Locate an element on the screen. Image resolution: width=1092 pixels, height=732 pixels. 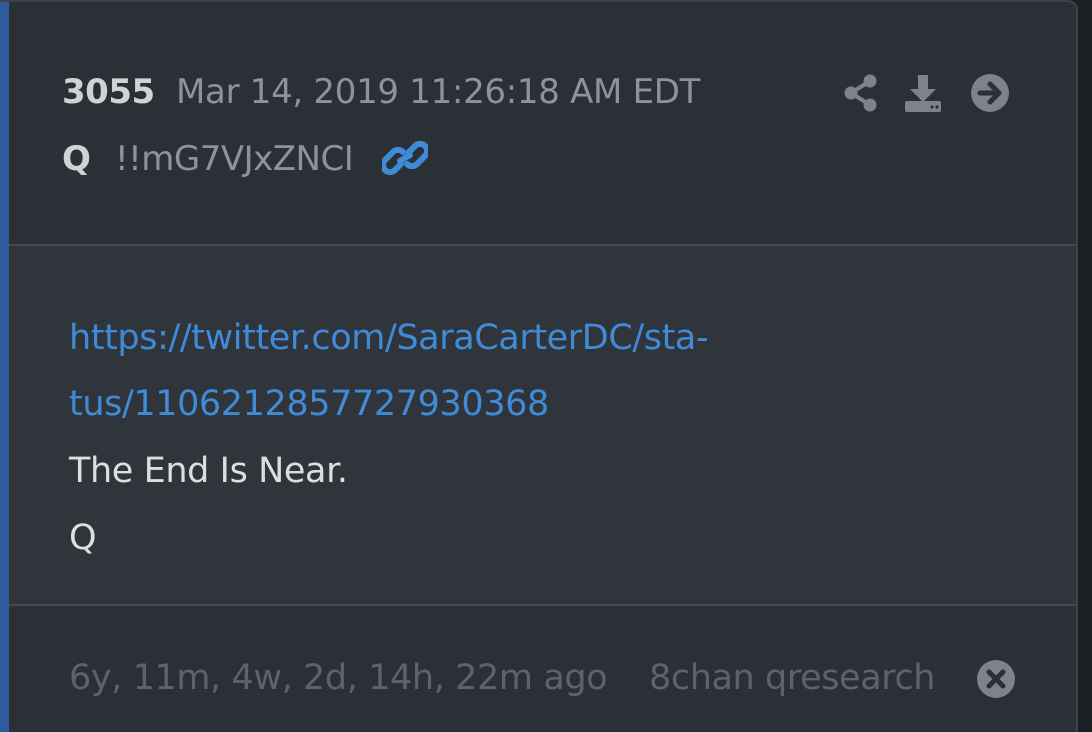
post-number: 3055 is located at coordinates (108, 92).